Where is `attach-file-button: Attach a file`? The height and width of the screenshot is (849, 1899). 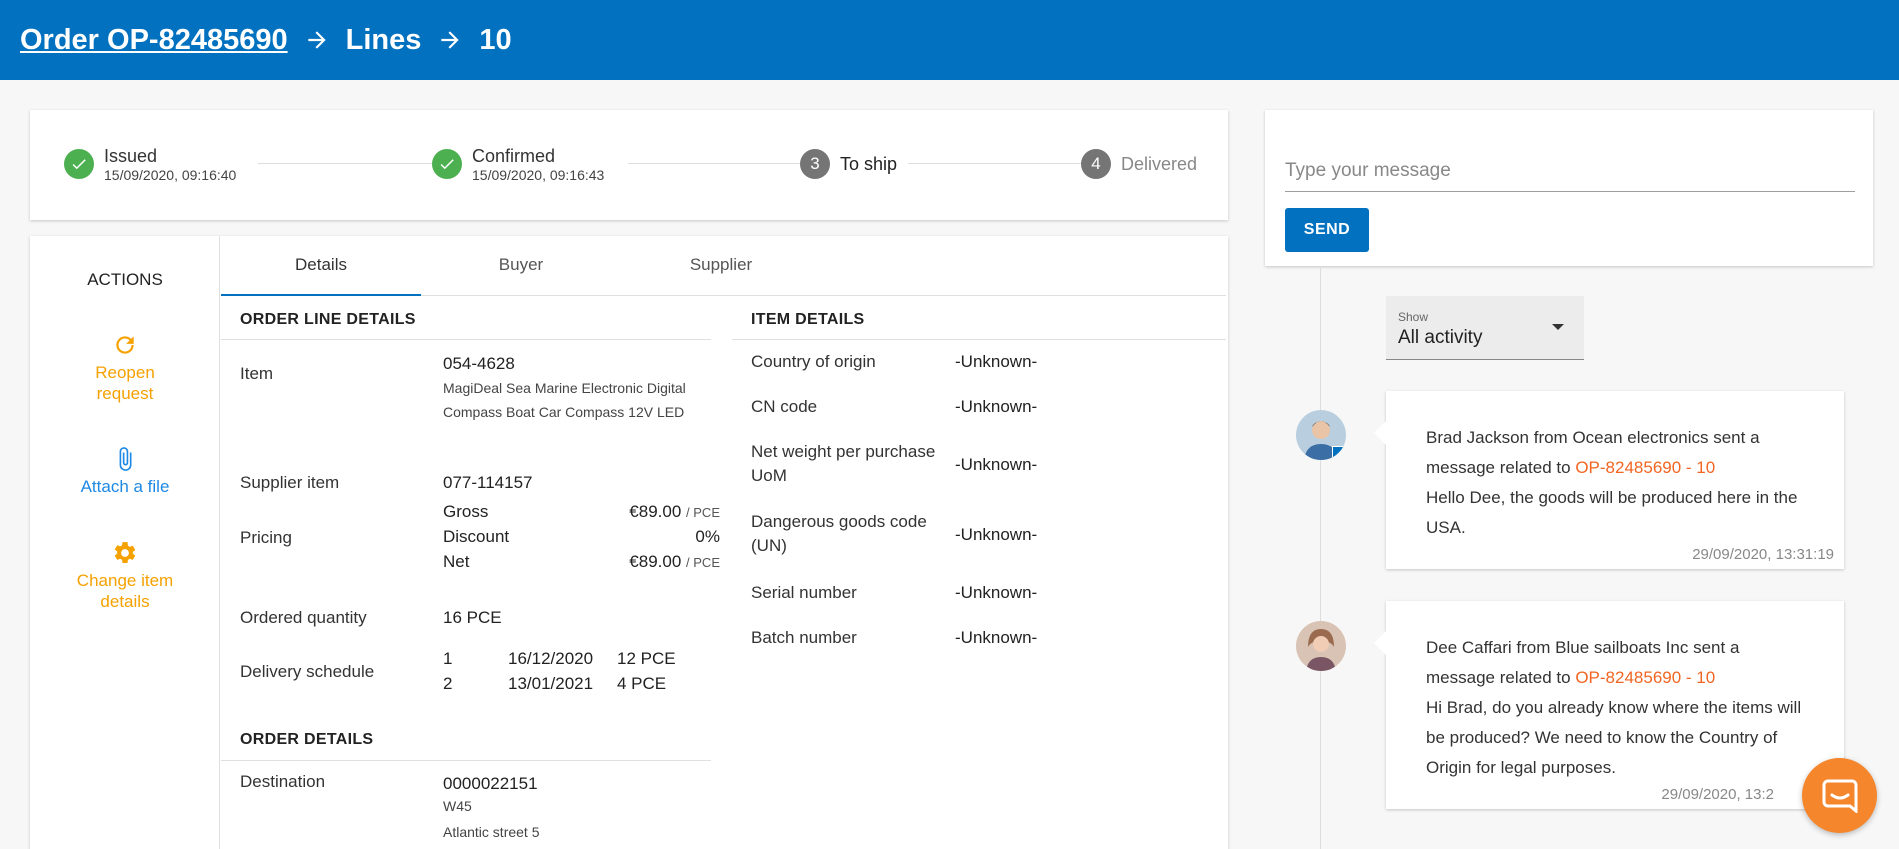 attach-file-button: Attach a file is located at coordinates (125, 471).